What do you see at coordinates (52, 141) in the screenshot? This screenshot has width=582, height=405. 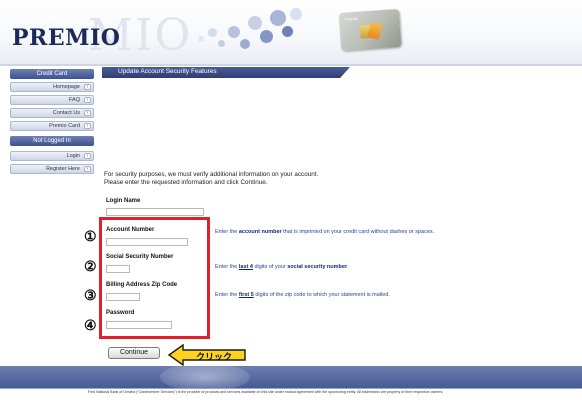 I see `sidebar-section-not-logged-in: Not Logged In` at bounding box center [52, 141].